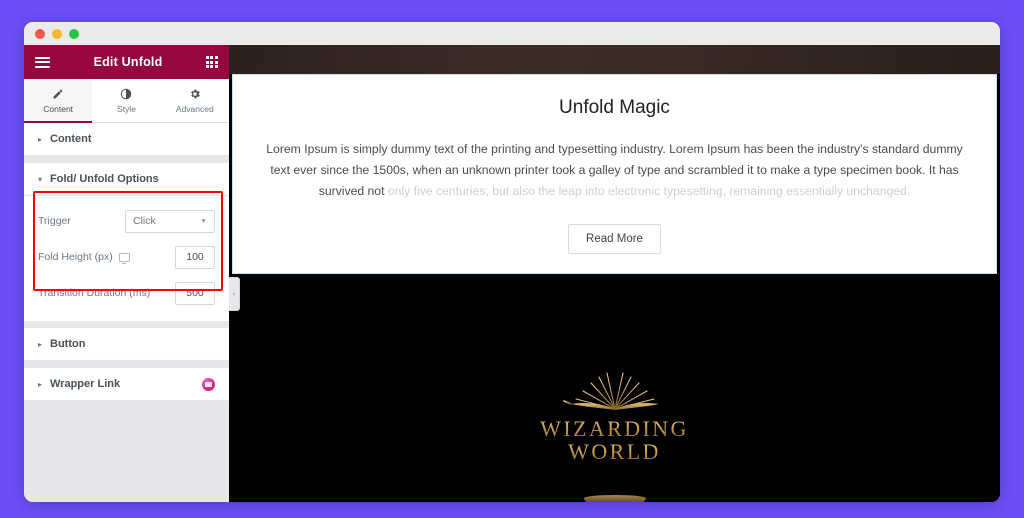 This screenshot has height=518, width=1024. Describe the element at coordinates (195, 257) in the screenshot. I see `fold-height-input` at that location.